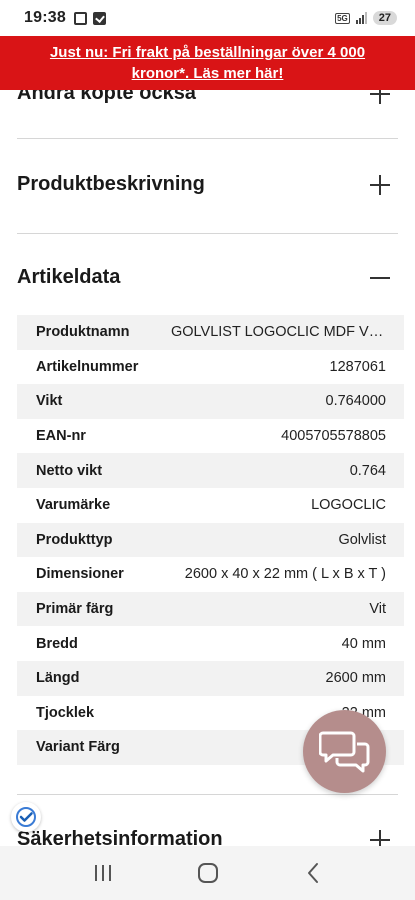 The width and height of the screenshot is (415, 900). I want to click on row-value: 2600 mm, so click(355, 678).